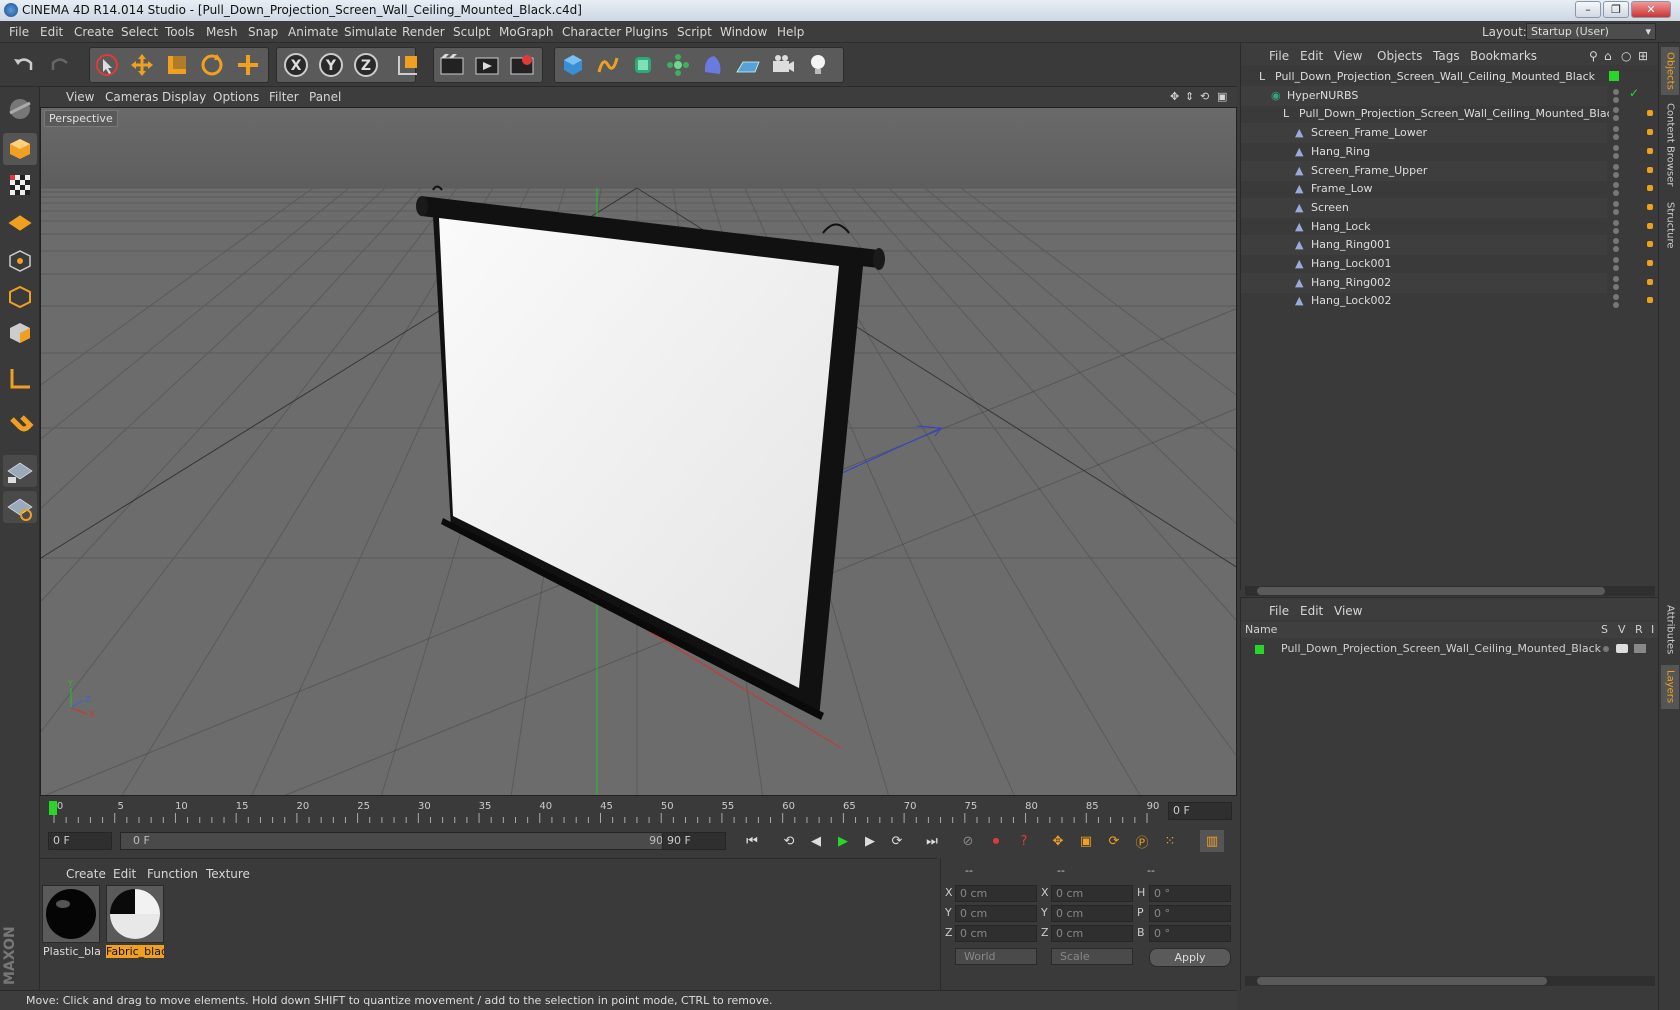  Describe the element at coordinates (172, 874) in the screenshot. I see `material-menu-function: Function` at that location.